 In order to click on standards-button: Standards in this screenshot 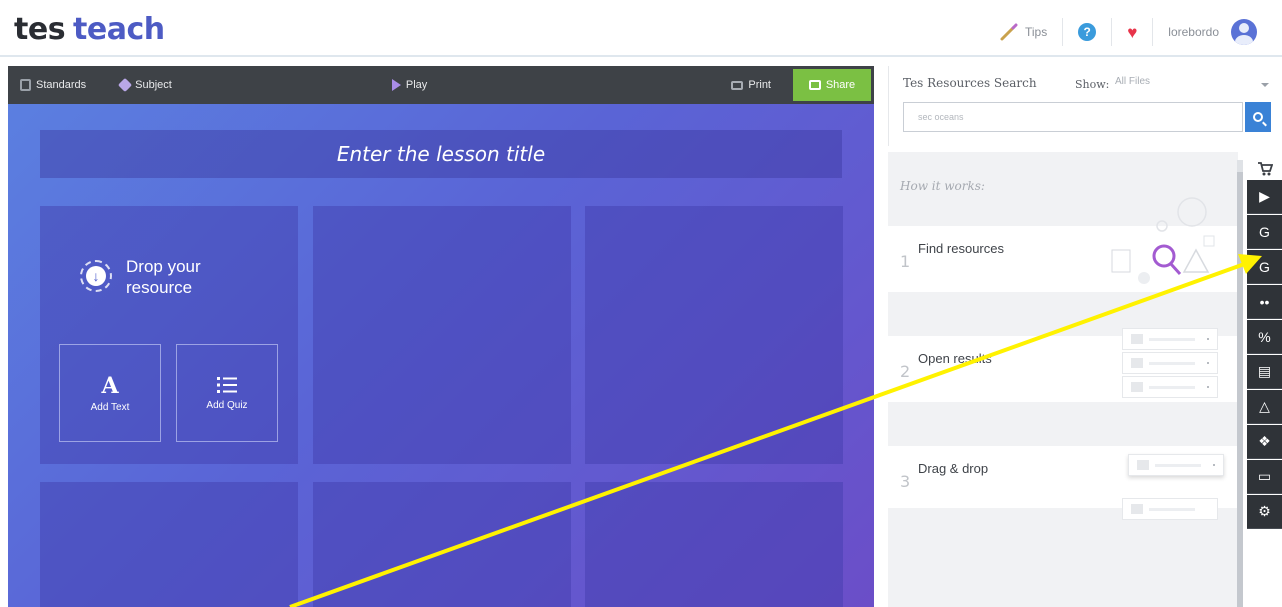, I will do `click(53, 85)`.